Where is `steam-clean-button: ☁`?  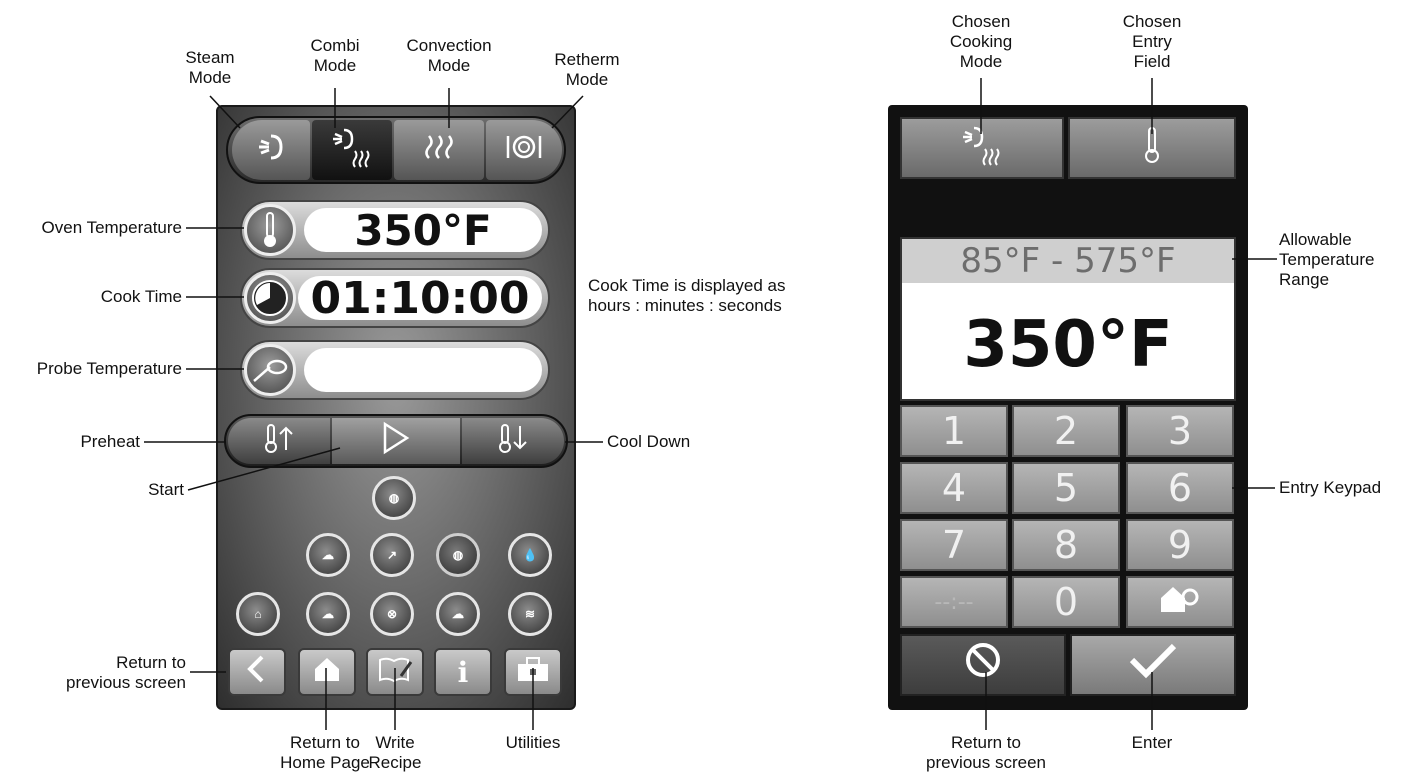 steam-clean-button: ☁ is located at coordinates (328, 555).